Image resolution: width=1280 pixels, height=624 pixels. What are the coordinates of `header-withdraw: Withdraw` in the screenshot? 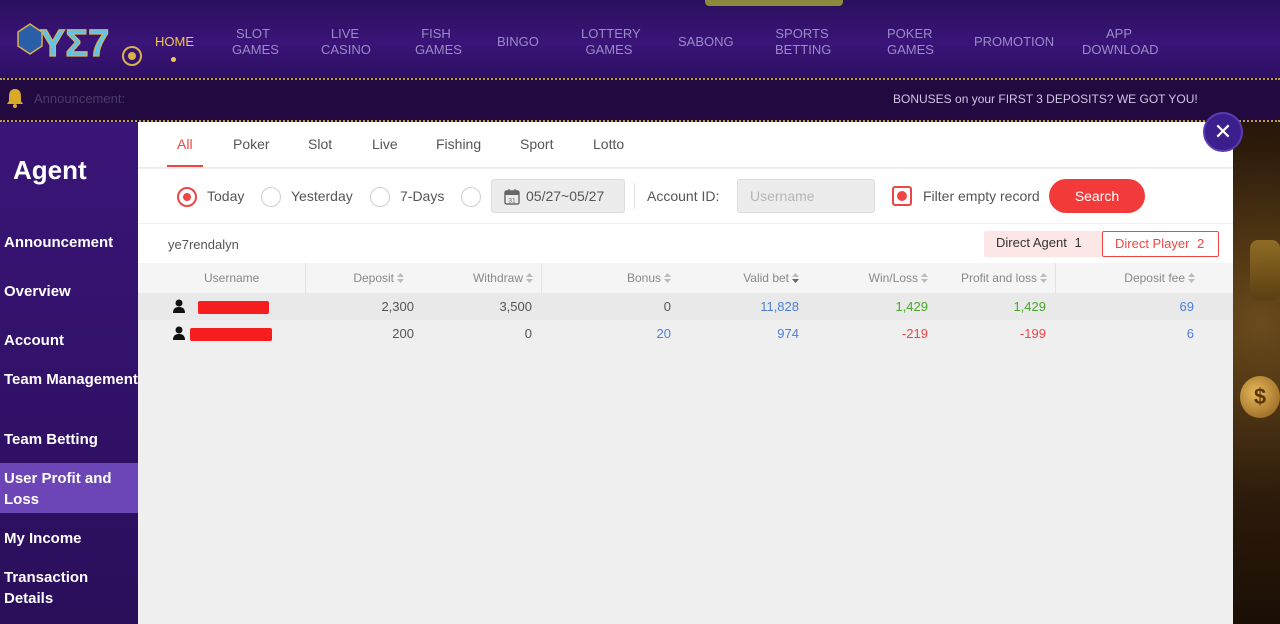 It's located at (503, 278).